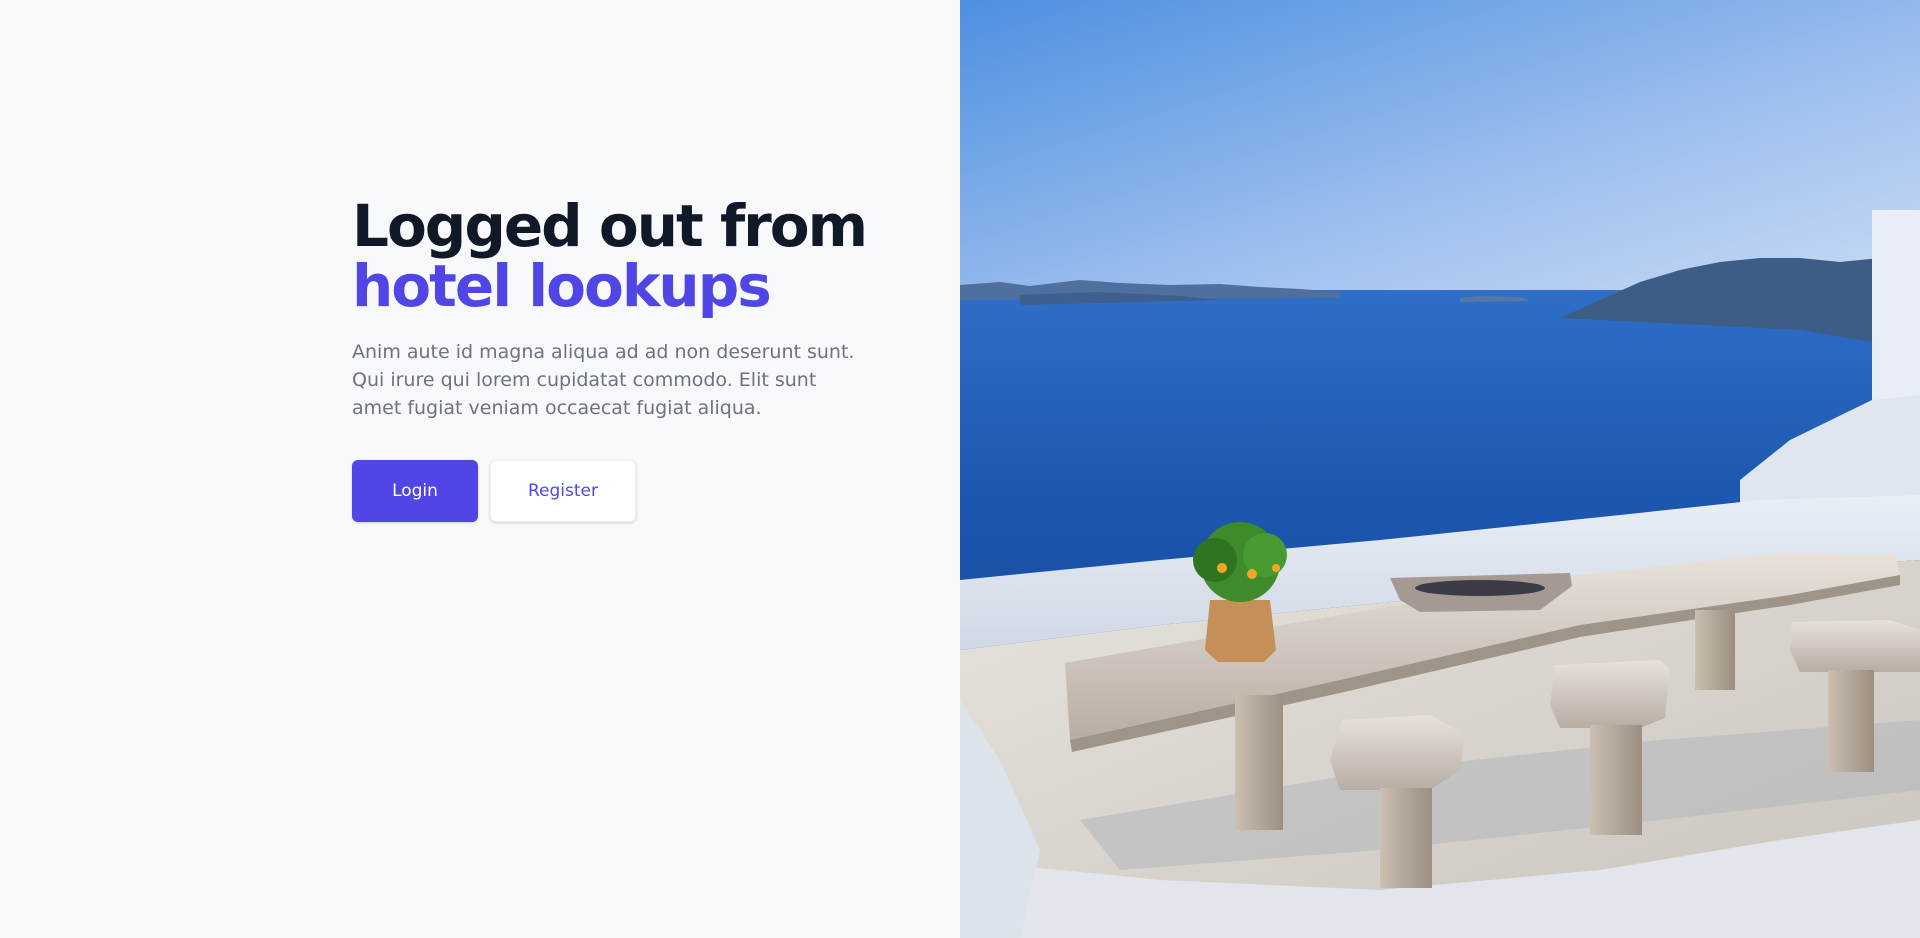 The height and width of the screenshot is (938, 1920). Describe the element at coordinates (563, 491) in the screenshot. I see `register-button: Register` at that location.